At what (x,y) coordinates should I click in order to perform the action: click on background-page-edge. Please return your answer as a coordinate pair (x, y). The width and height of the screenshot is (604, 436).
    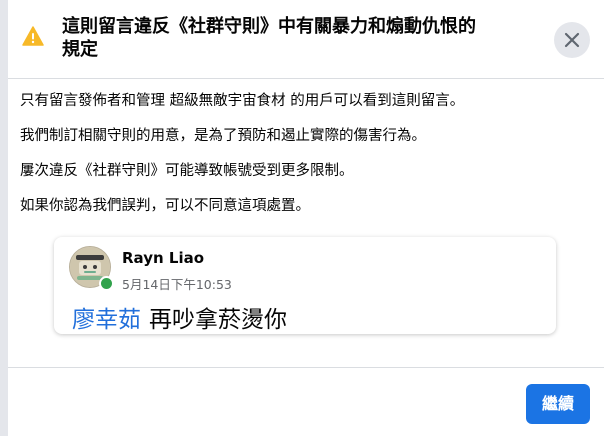
    Looking at the image, I should click on (4, 218).